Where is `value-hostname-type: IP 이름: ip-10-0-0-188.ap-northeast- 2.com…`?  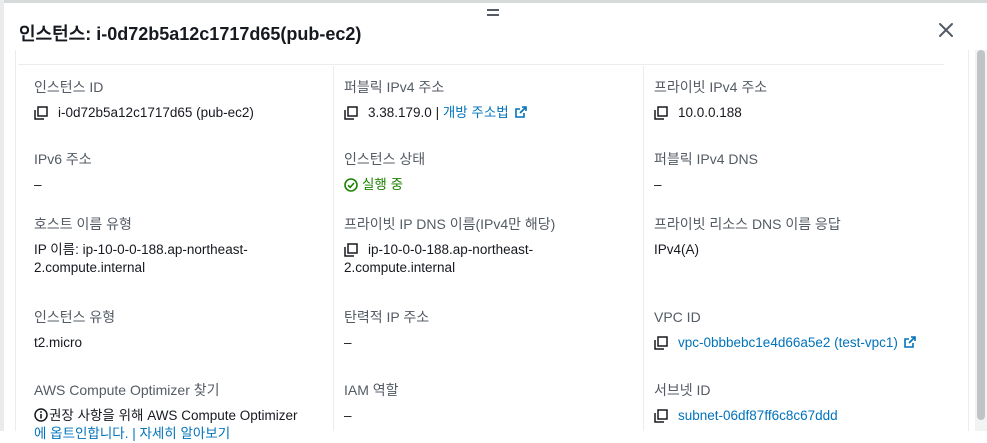 value-hostname-type: IP 이름: ip-10-0-0-188.ap-northeast- 2.com… is located at coordinates (179, 259).